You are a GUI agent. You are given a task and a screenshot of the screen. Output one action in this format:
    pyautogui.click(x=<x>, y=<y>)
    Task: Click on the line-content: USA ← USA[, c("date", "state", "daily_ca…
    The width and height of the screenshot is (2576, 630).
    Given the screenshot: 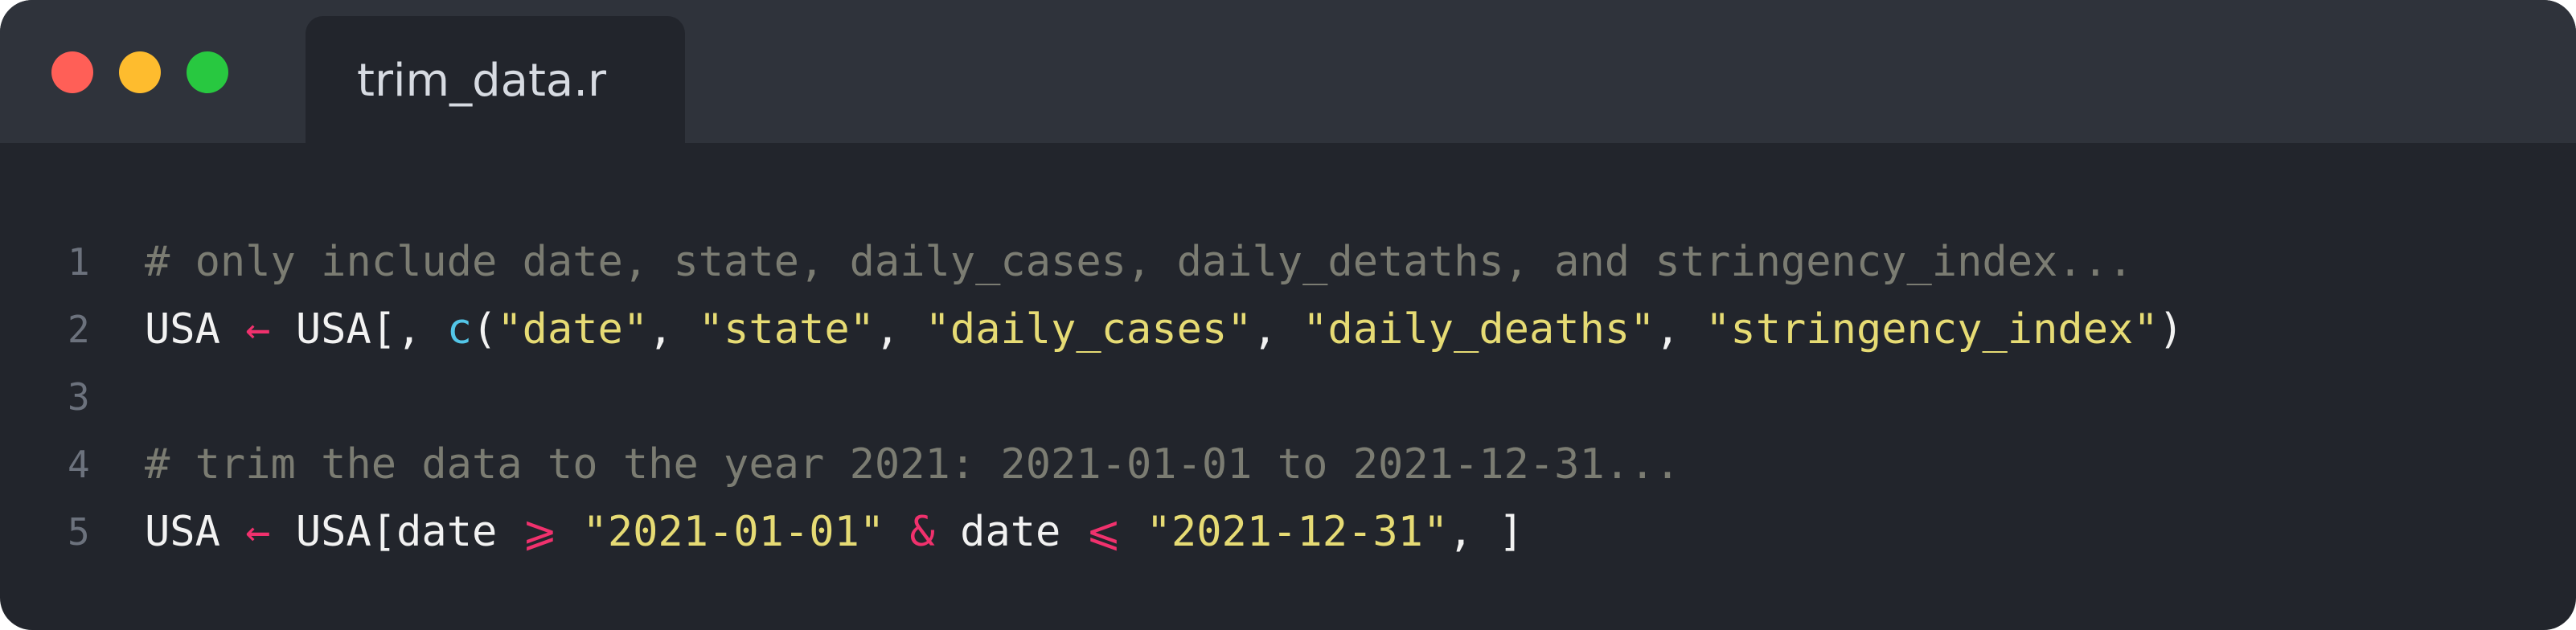 What is the action you would take?
    pyautogui.click(x=1164, y=329)
    